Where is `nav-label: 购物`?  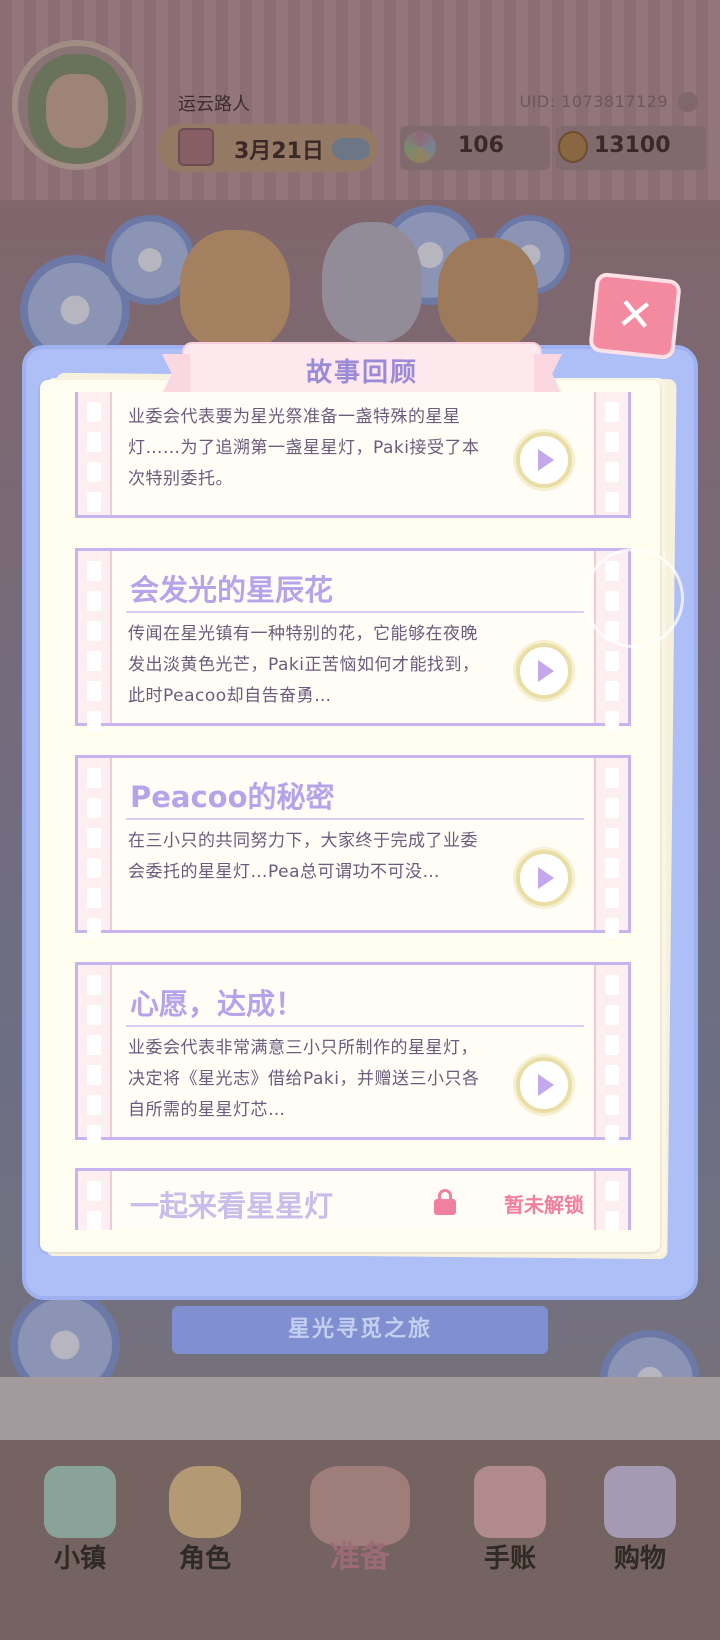 nav-label: 购物 is located at coordinates (639, 1559).